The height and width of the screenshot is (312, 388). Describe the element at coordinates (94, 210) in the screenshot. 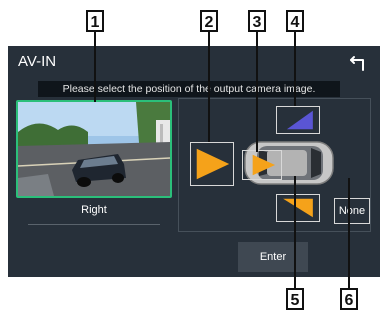

I see `camera-position-label: Right` at that location.